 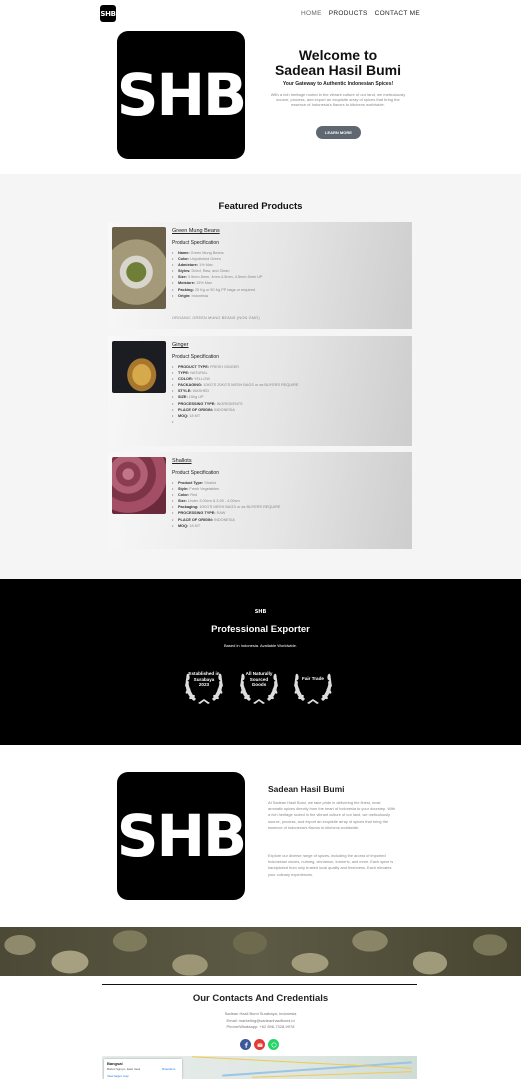 What do you see at coordinates (259, 684) in the screenshot?
I see `badge-naturally-sourced: All Naturally Sourced Goods` at bounding box center [259, 684].